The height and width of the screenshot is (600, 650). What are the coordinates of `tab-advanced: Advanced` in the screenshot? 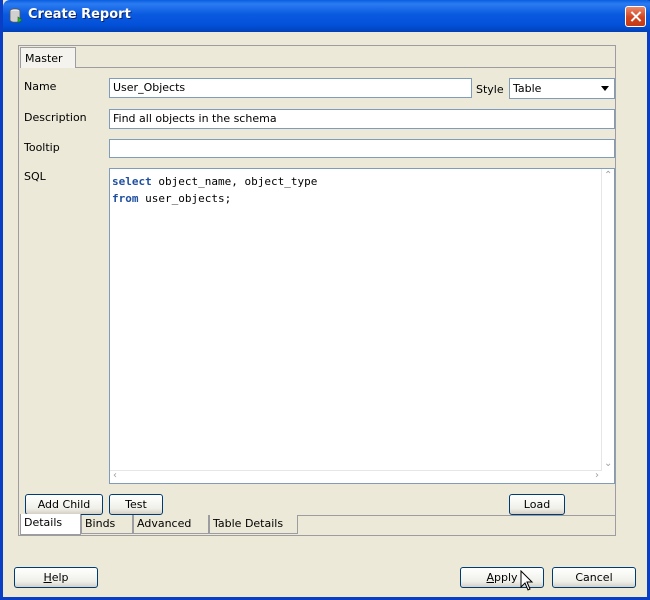 It's located at (171, 524).